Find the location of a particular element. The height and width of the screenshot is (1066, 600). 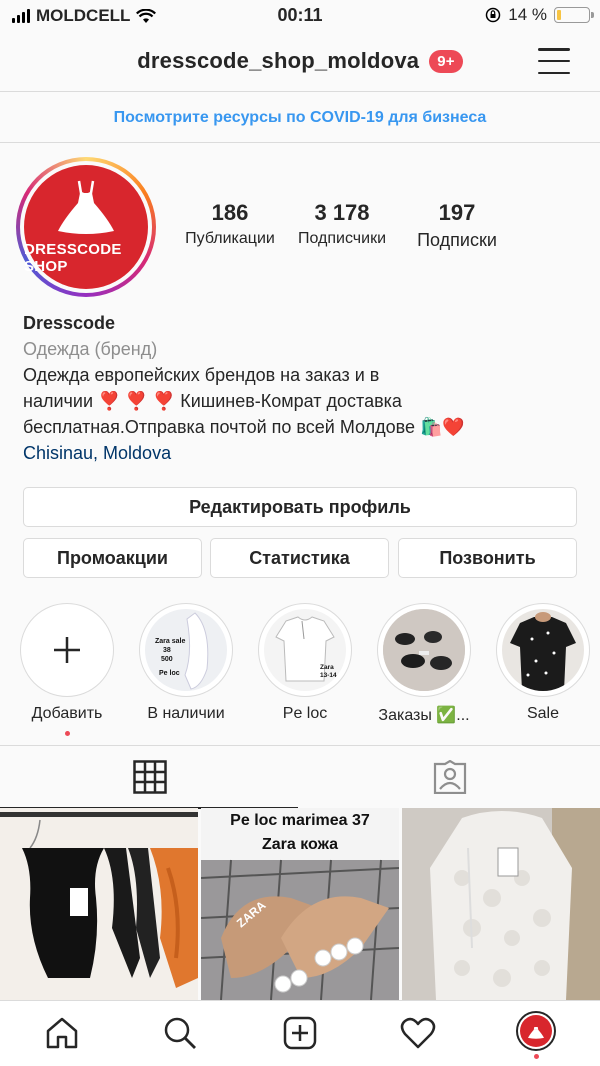

profile-location: Chisinau, Moldova is located at coordinates (303, 453).